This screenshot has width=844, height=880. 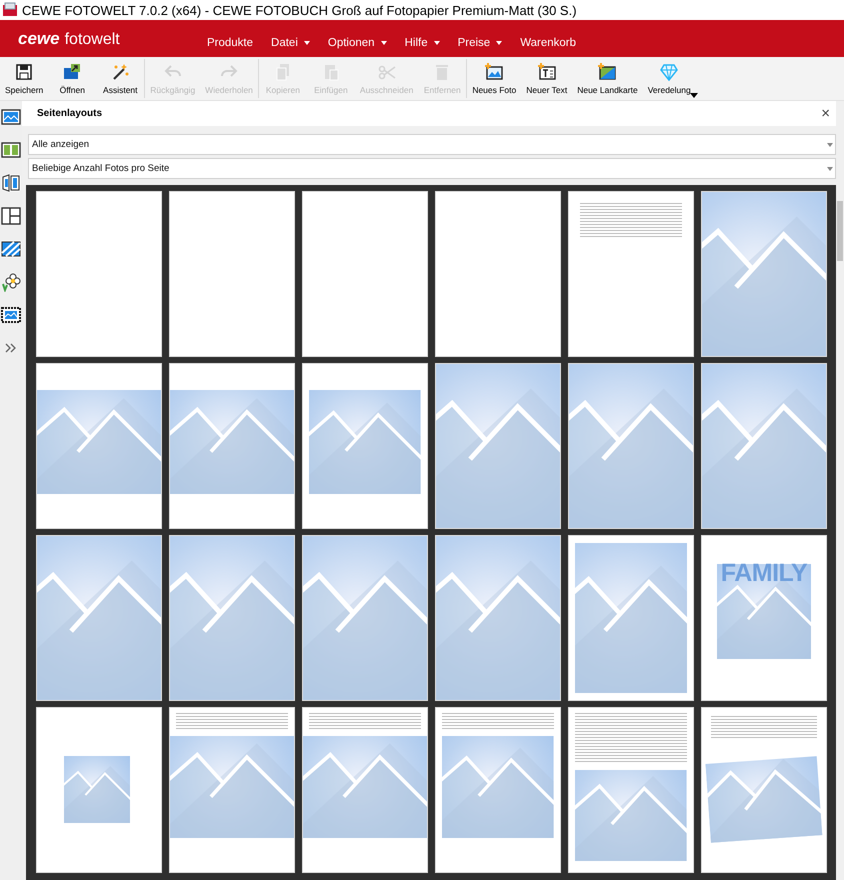 What do you see at coordinates (357, 43) in the screenshot?
I see `menu-item: Optionen` at bounding box center [357, 43].